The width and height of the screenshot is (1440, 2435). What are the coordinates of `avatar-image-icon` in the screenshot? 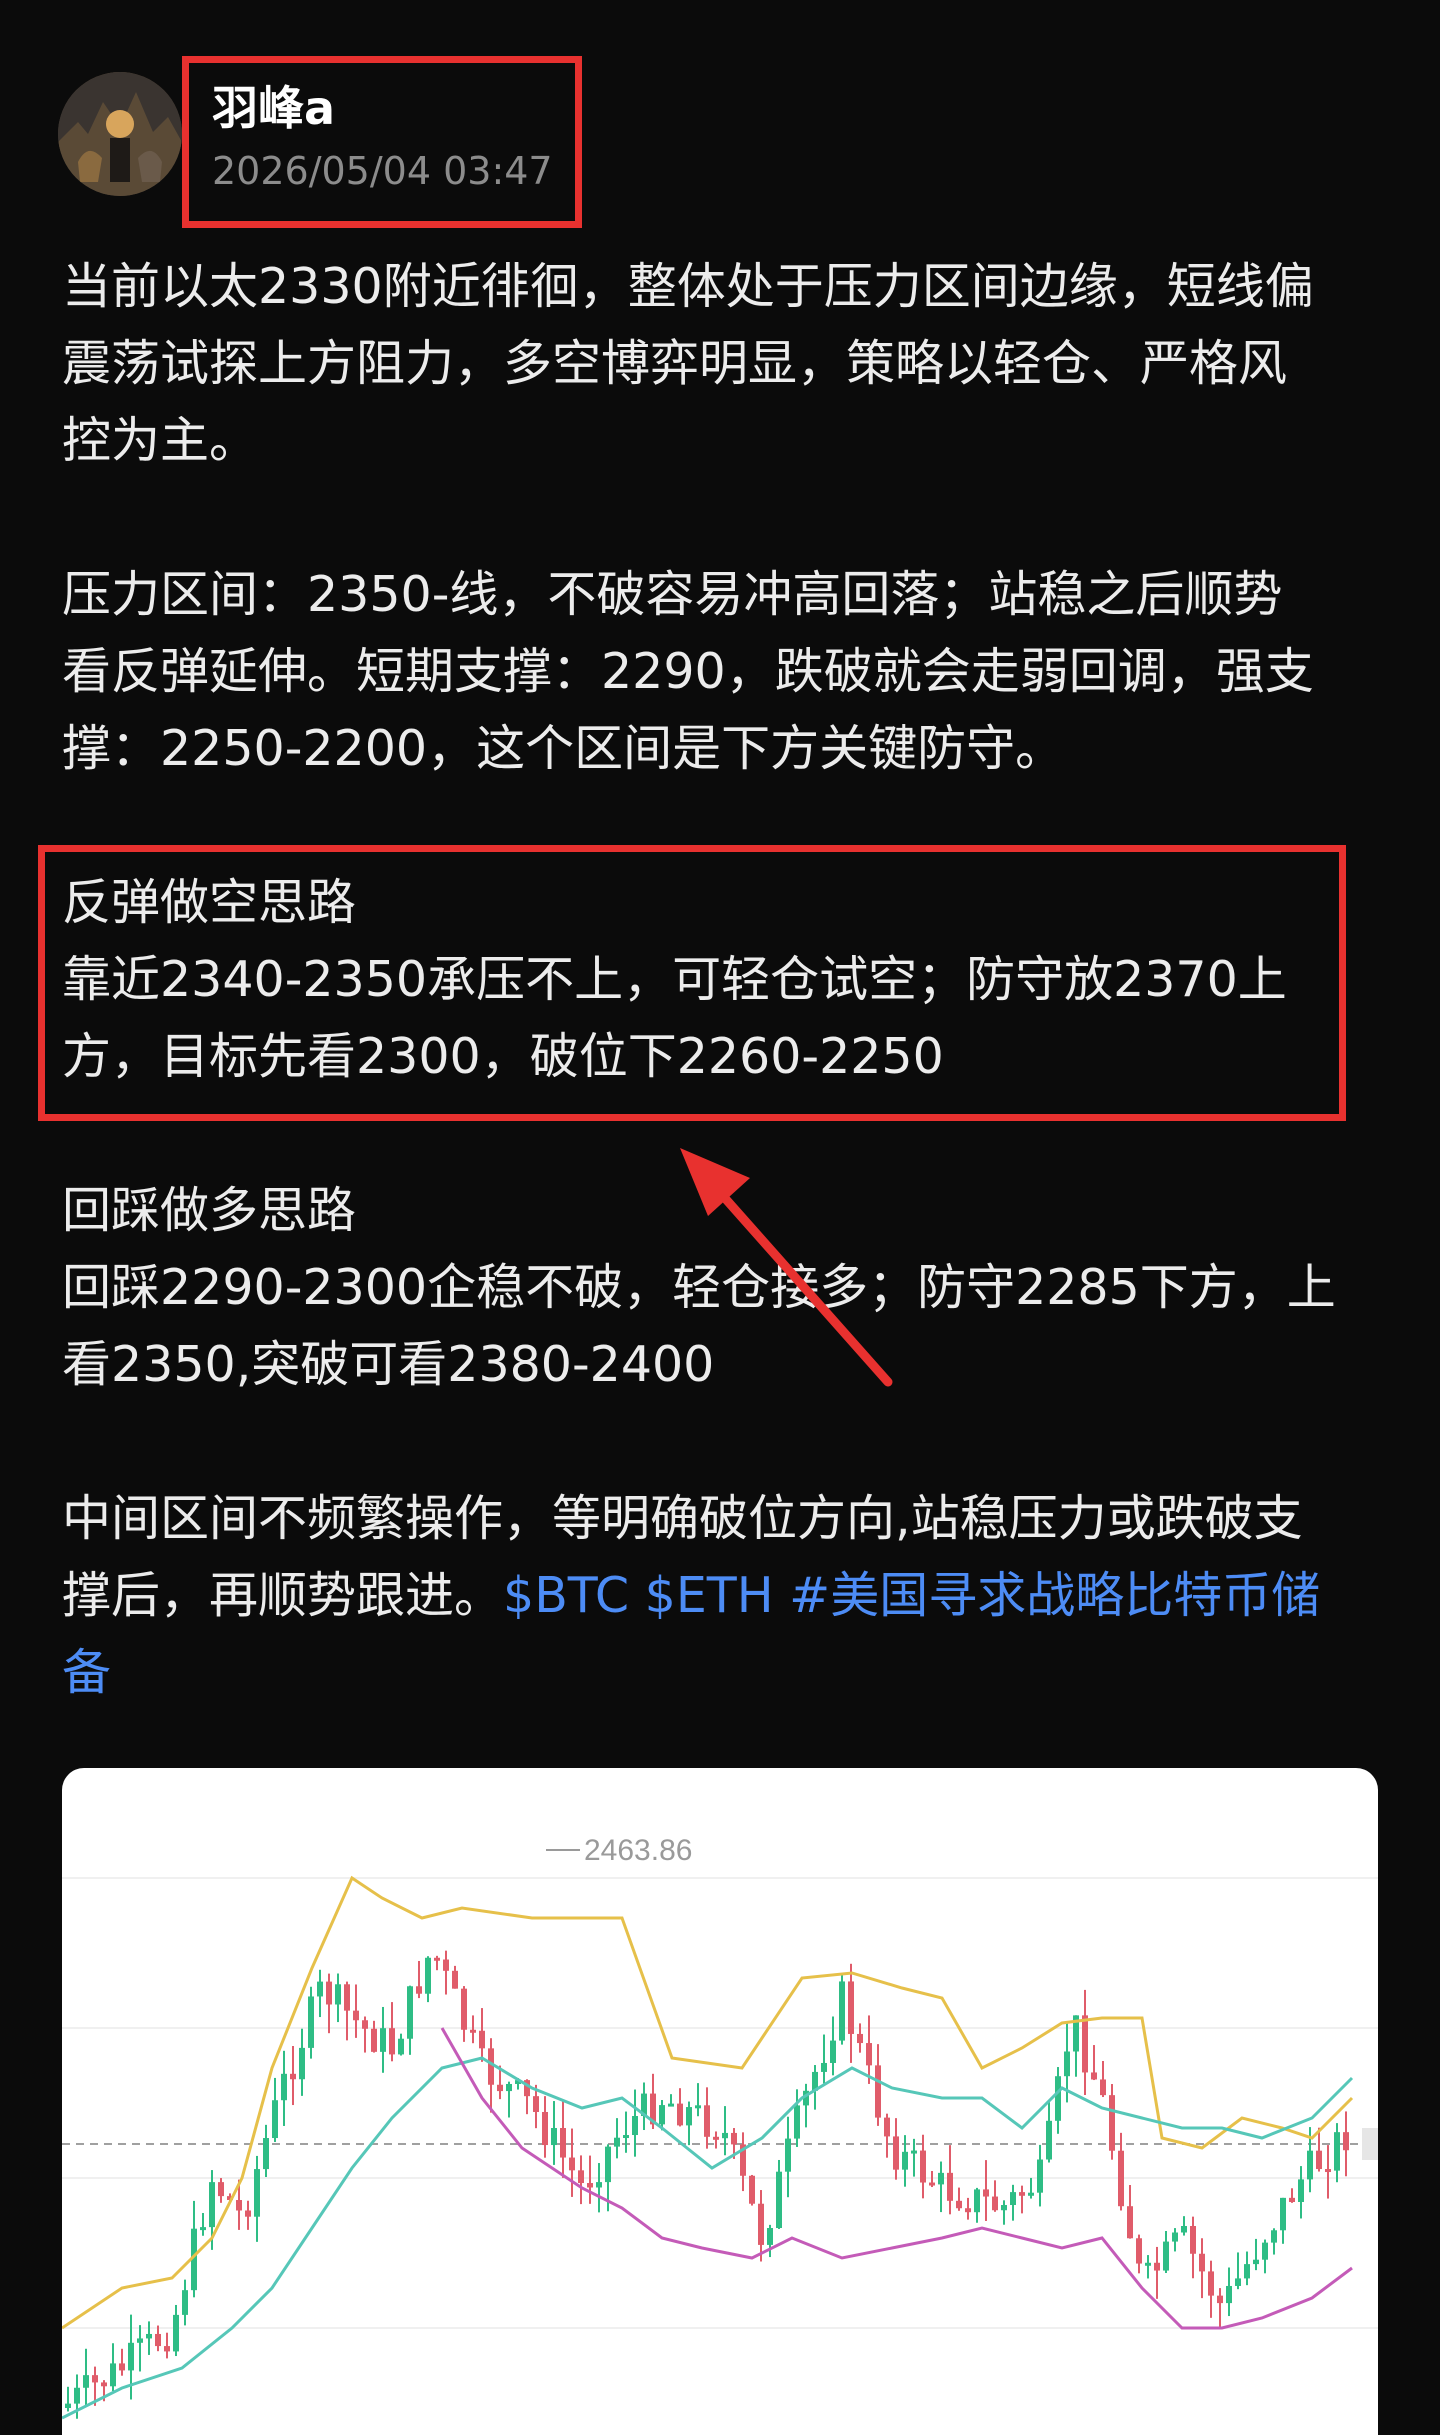 It's located at (120, 134).